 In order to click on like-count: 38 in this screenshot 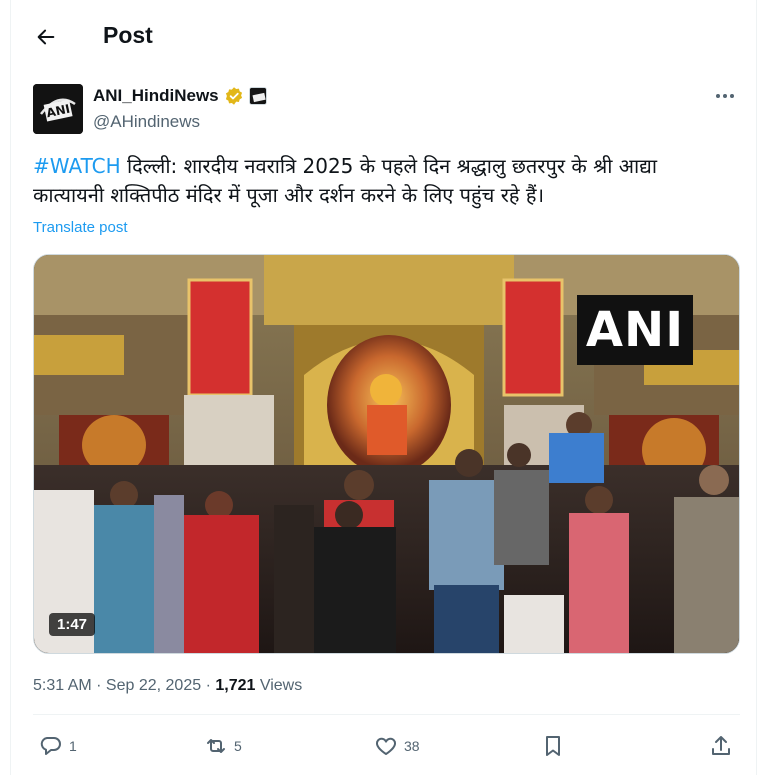, I will do `click(412, 746)`.